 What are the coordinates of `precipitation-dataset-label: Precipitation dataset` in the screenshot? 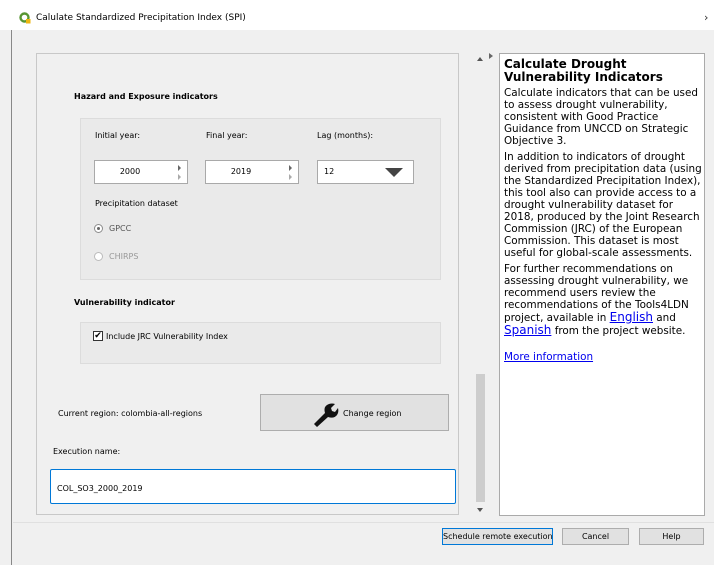 It's located at (136, 203).